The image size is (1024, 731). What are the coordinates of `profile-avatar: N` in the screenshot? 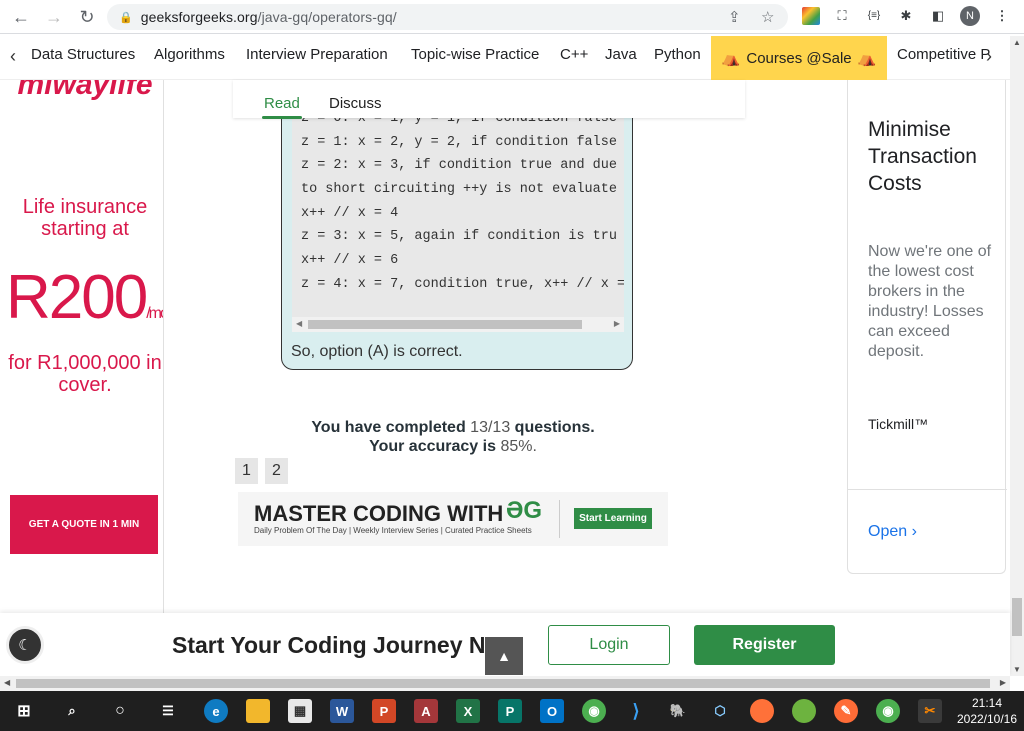 It's located at (970, 16).